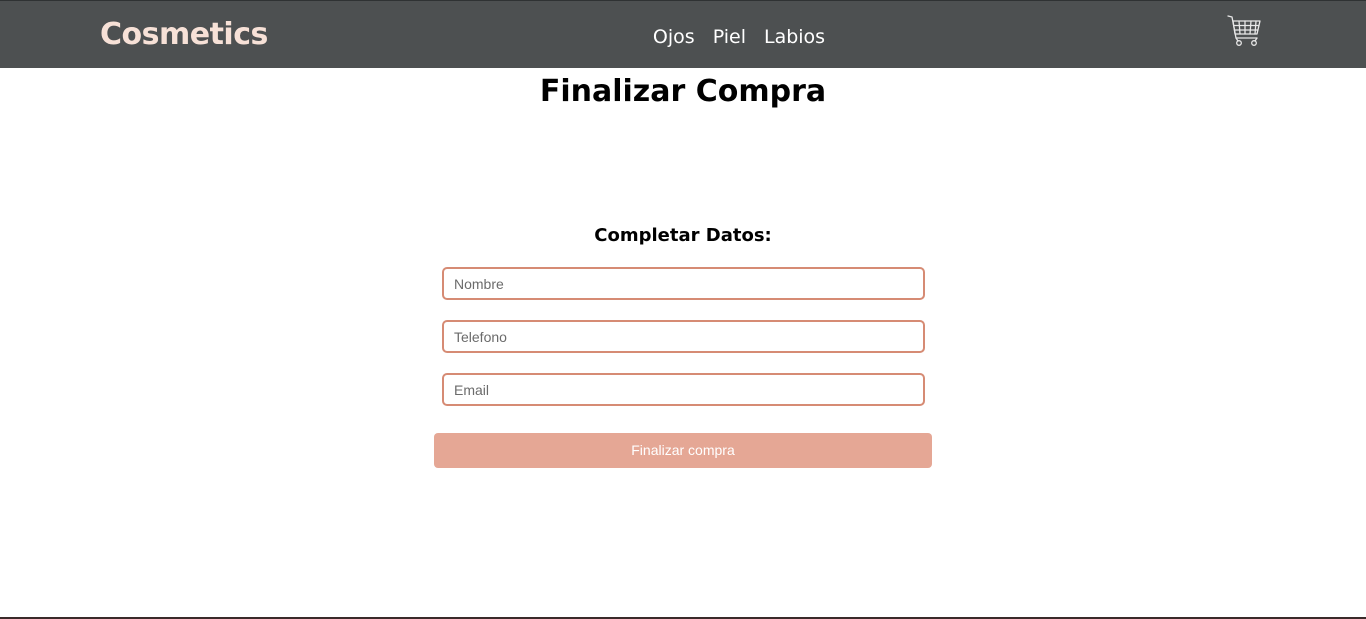  Describe the element at coordinates (683, 389) in the screenshot. I see `email-field` at that location.